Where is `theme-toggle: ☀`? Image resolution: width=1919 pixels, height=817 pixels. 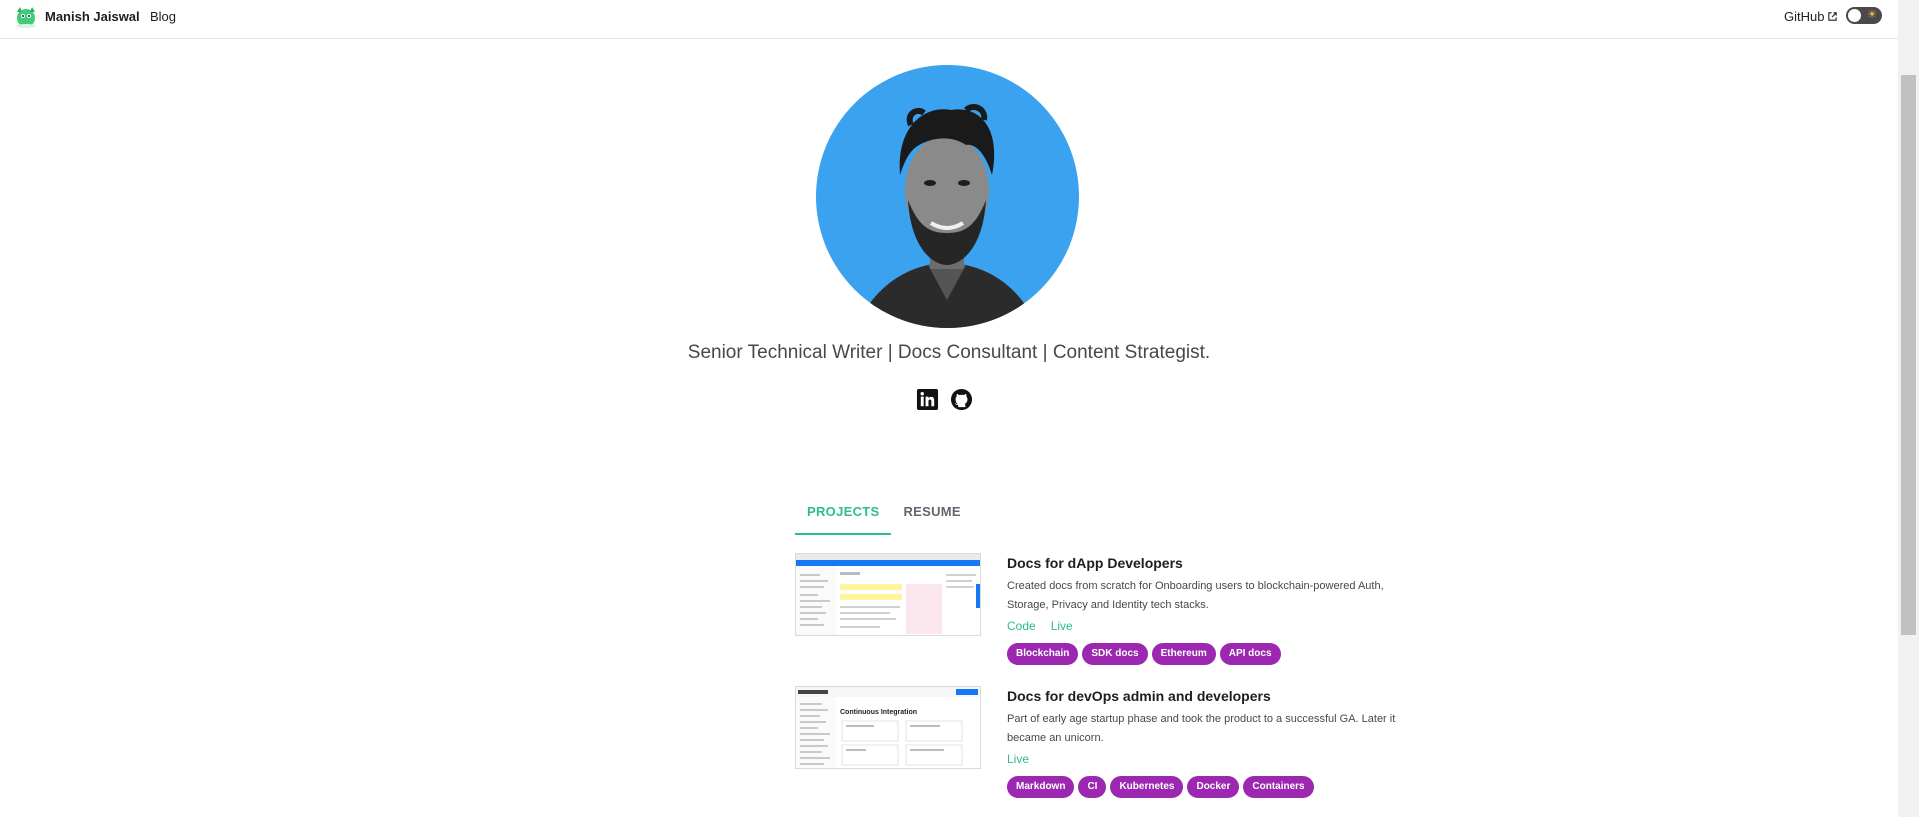
theme-toggle: ☀ is located at coordinates (1864, 15).